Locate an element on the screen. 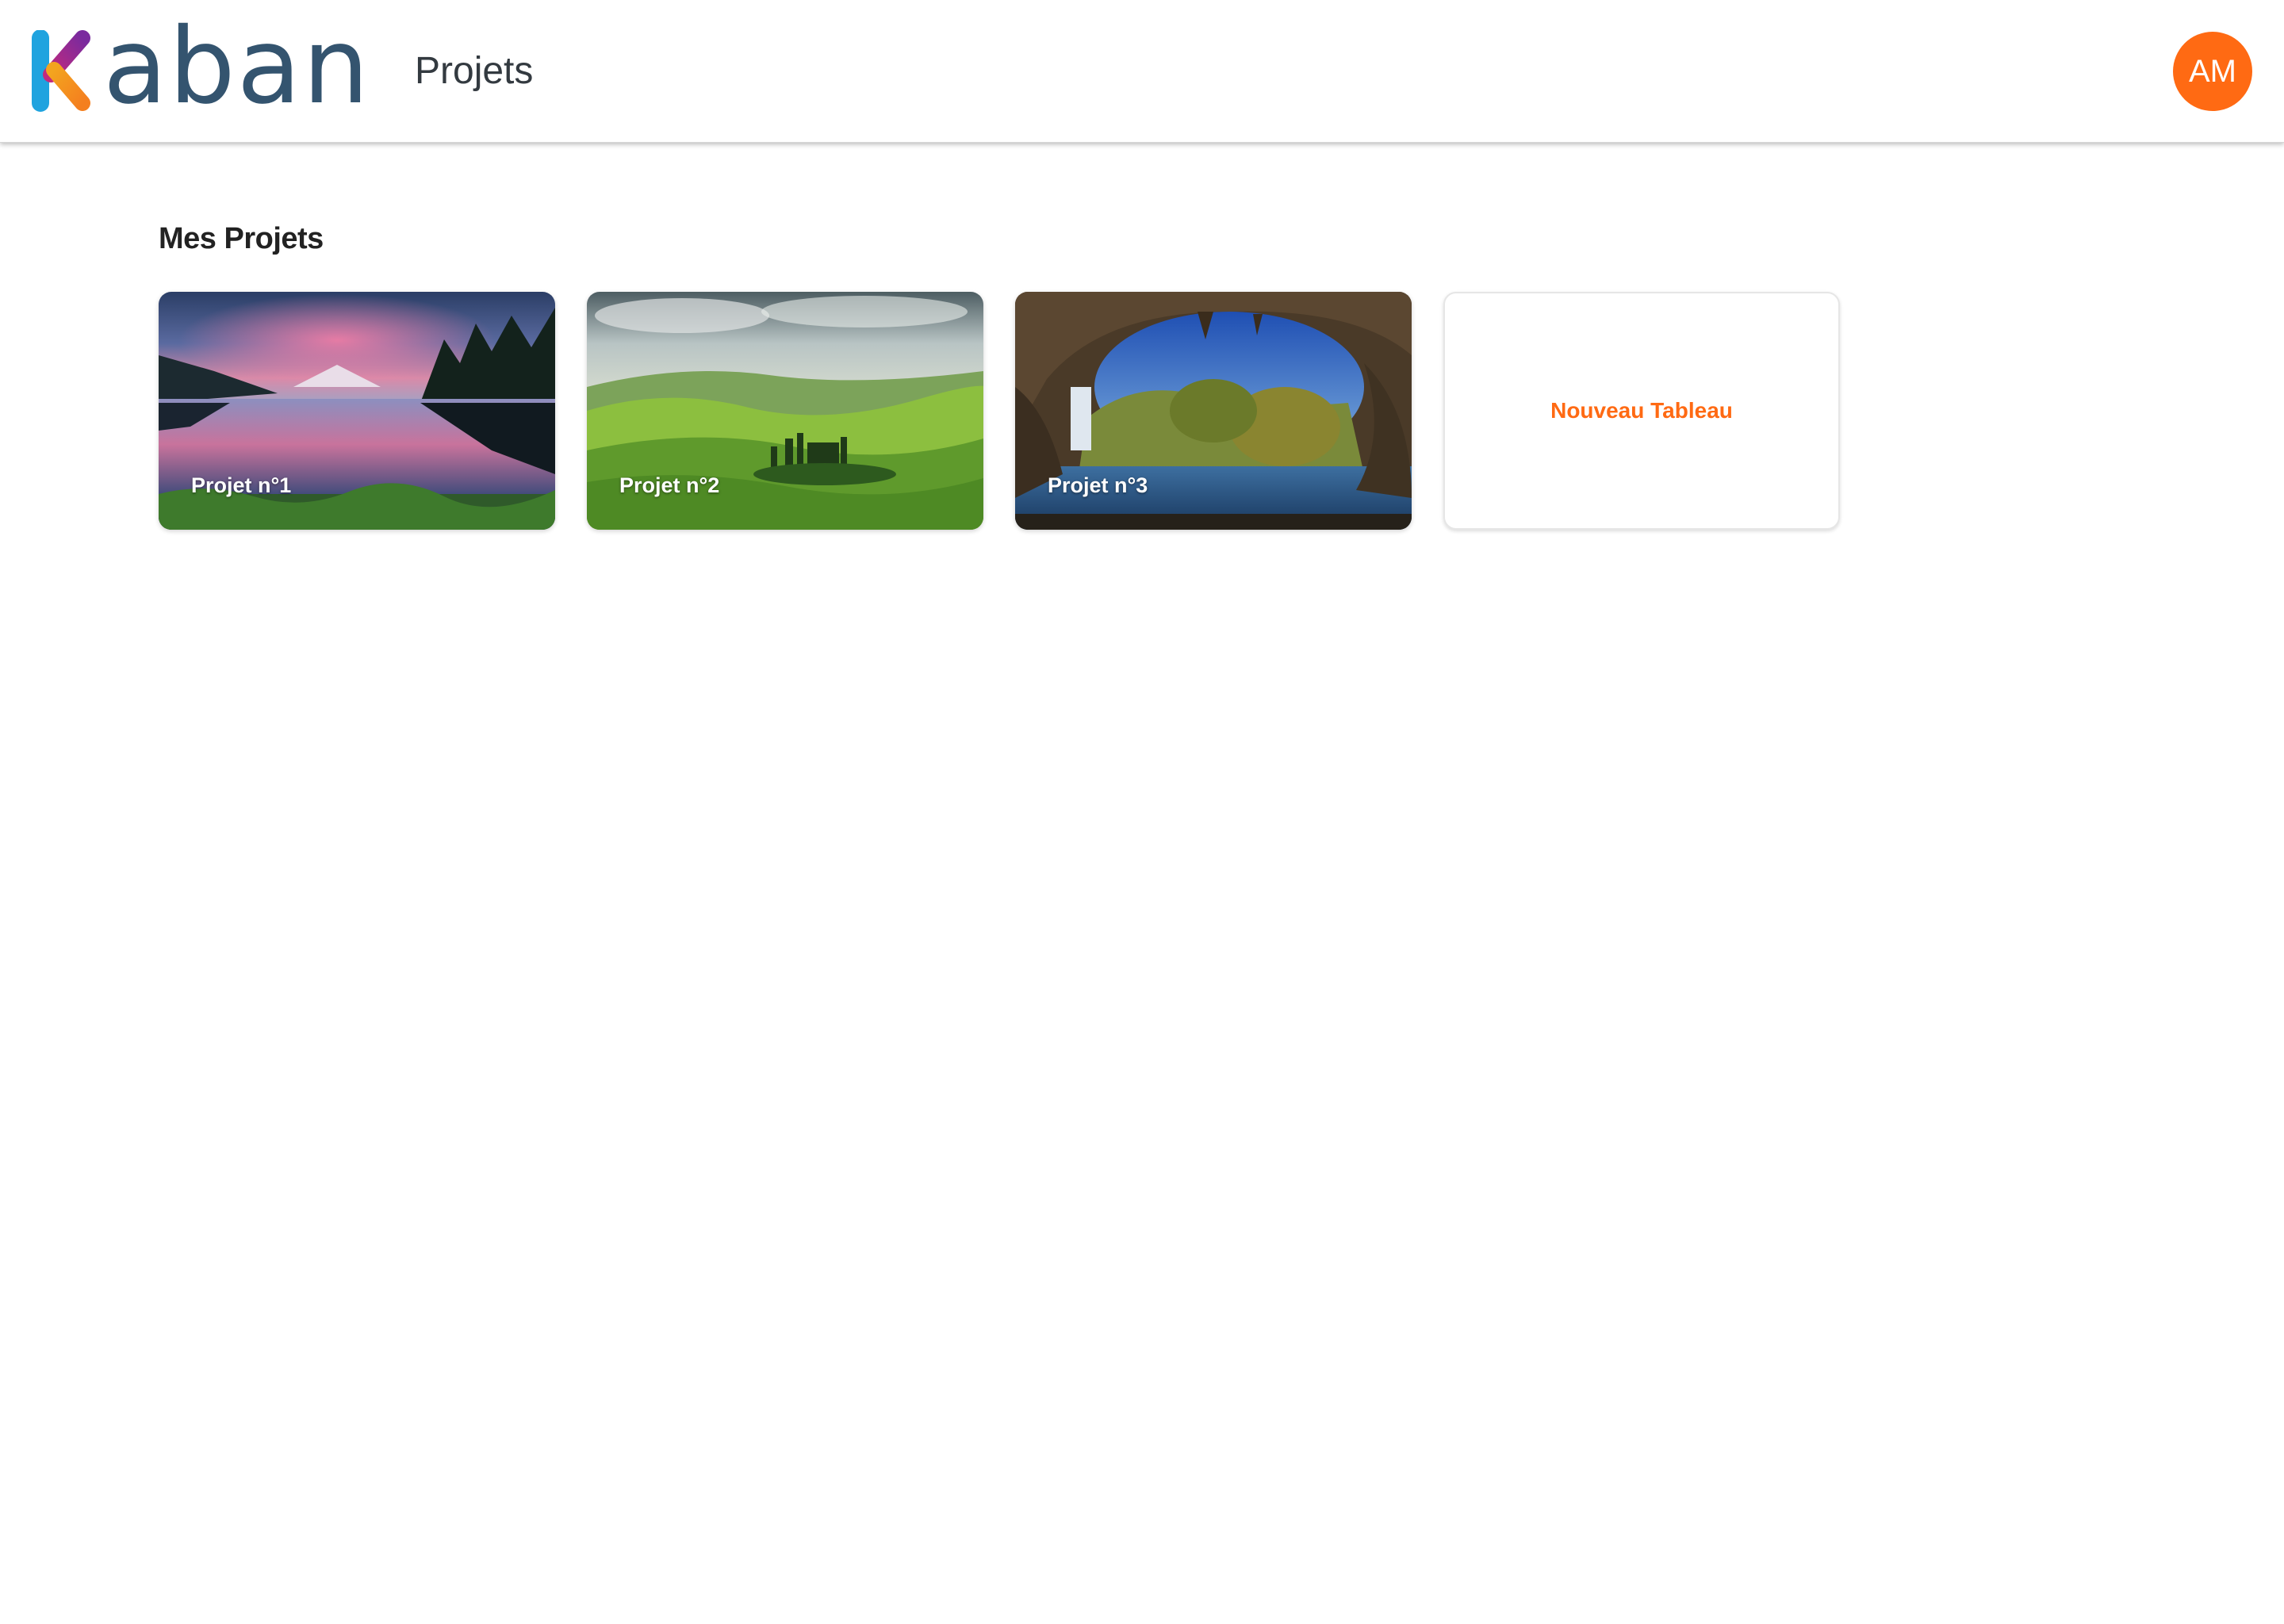 This screenshot has width=2284, height=1624. new-board-card: Nouveau Tableau is located at coordinates (1641, 411).